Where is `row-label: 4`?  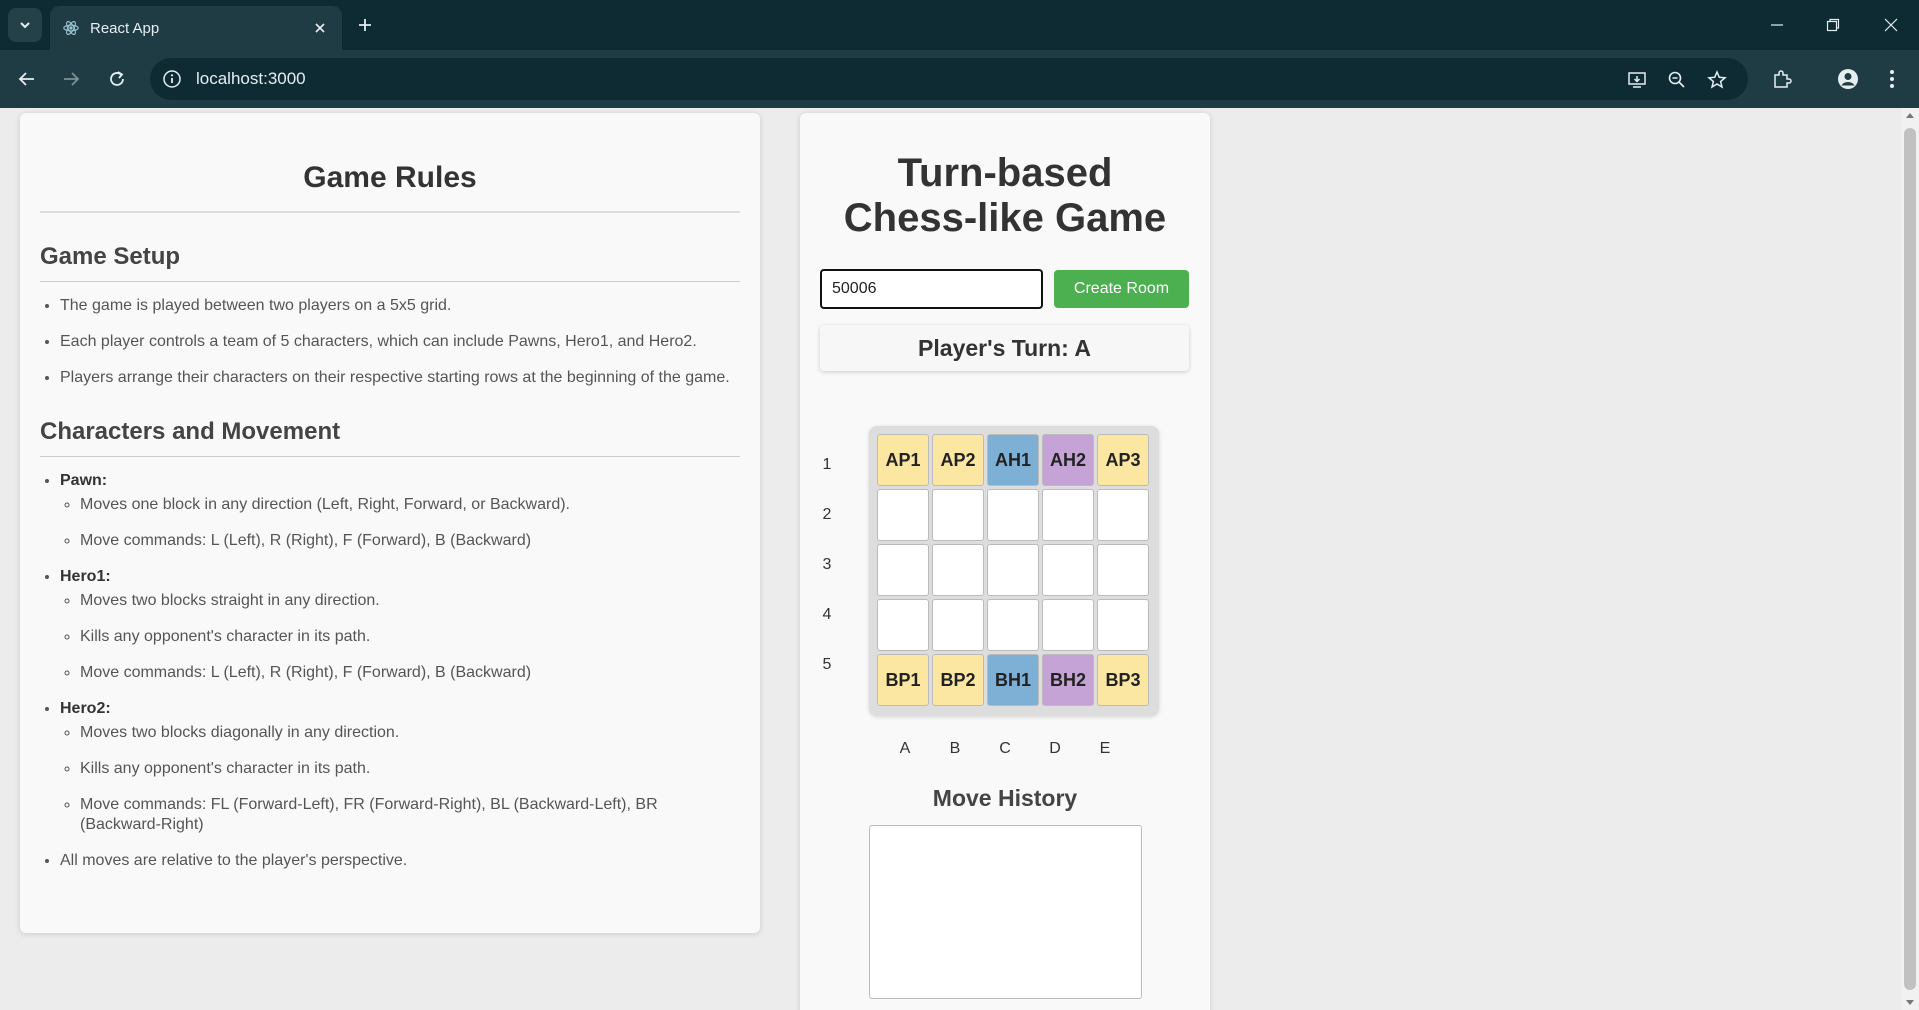
row-label: 4 is located at coordinates (827, 614).